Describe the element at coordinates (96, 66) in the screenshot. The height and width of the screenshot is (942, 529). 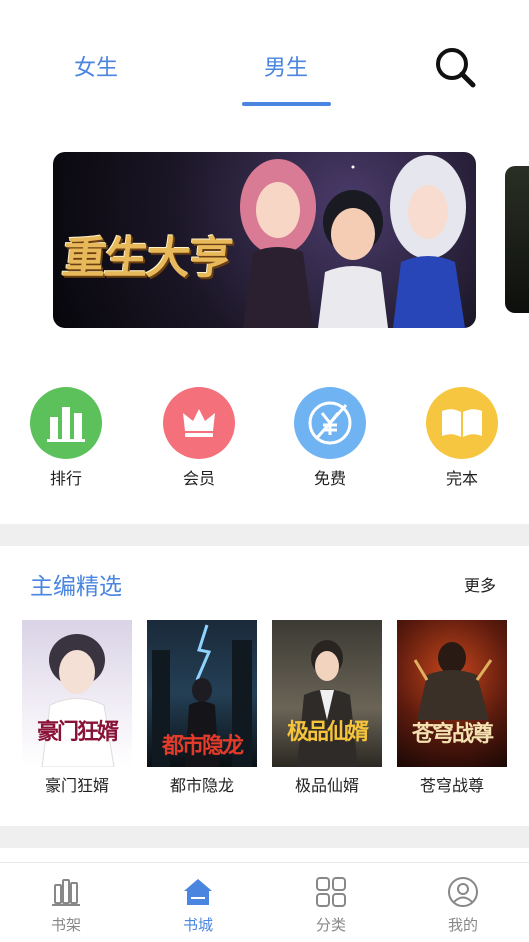
I see `tab-female: 女生` at that location.